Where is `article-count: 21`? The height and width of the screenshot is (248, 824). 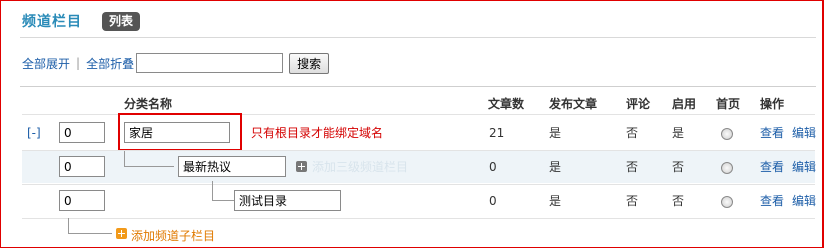
article-count: 21 is located at coordinates (497, 133).